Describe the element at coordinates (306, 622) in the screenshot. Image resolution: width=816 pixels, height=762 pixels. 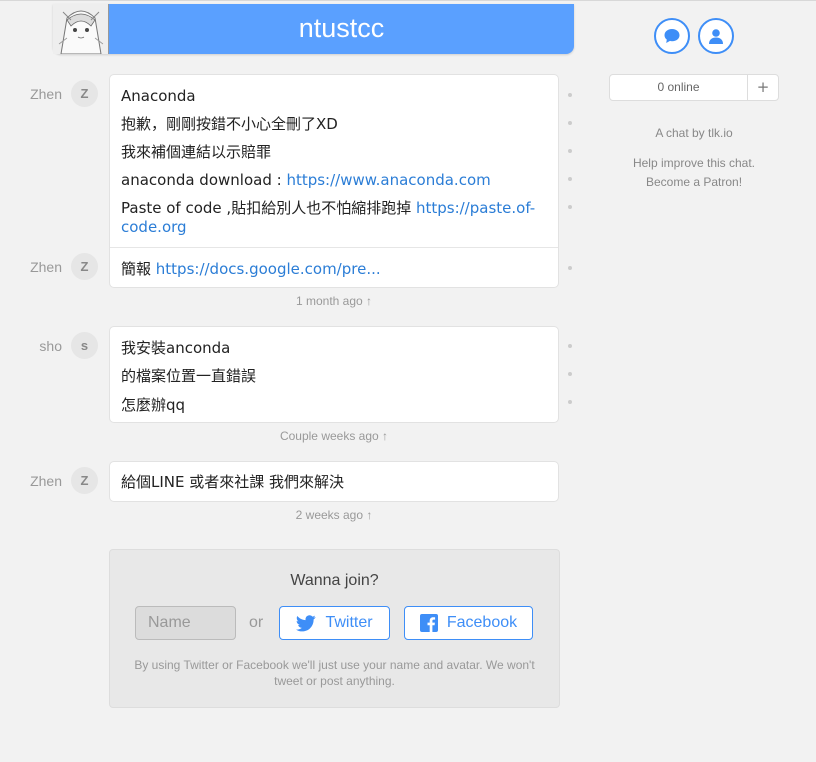
I see `twitter-icon` at that location.